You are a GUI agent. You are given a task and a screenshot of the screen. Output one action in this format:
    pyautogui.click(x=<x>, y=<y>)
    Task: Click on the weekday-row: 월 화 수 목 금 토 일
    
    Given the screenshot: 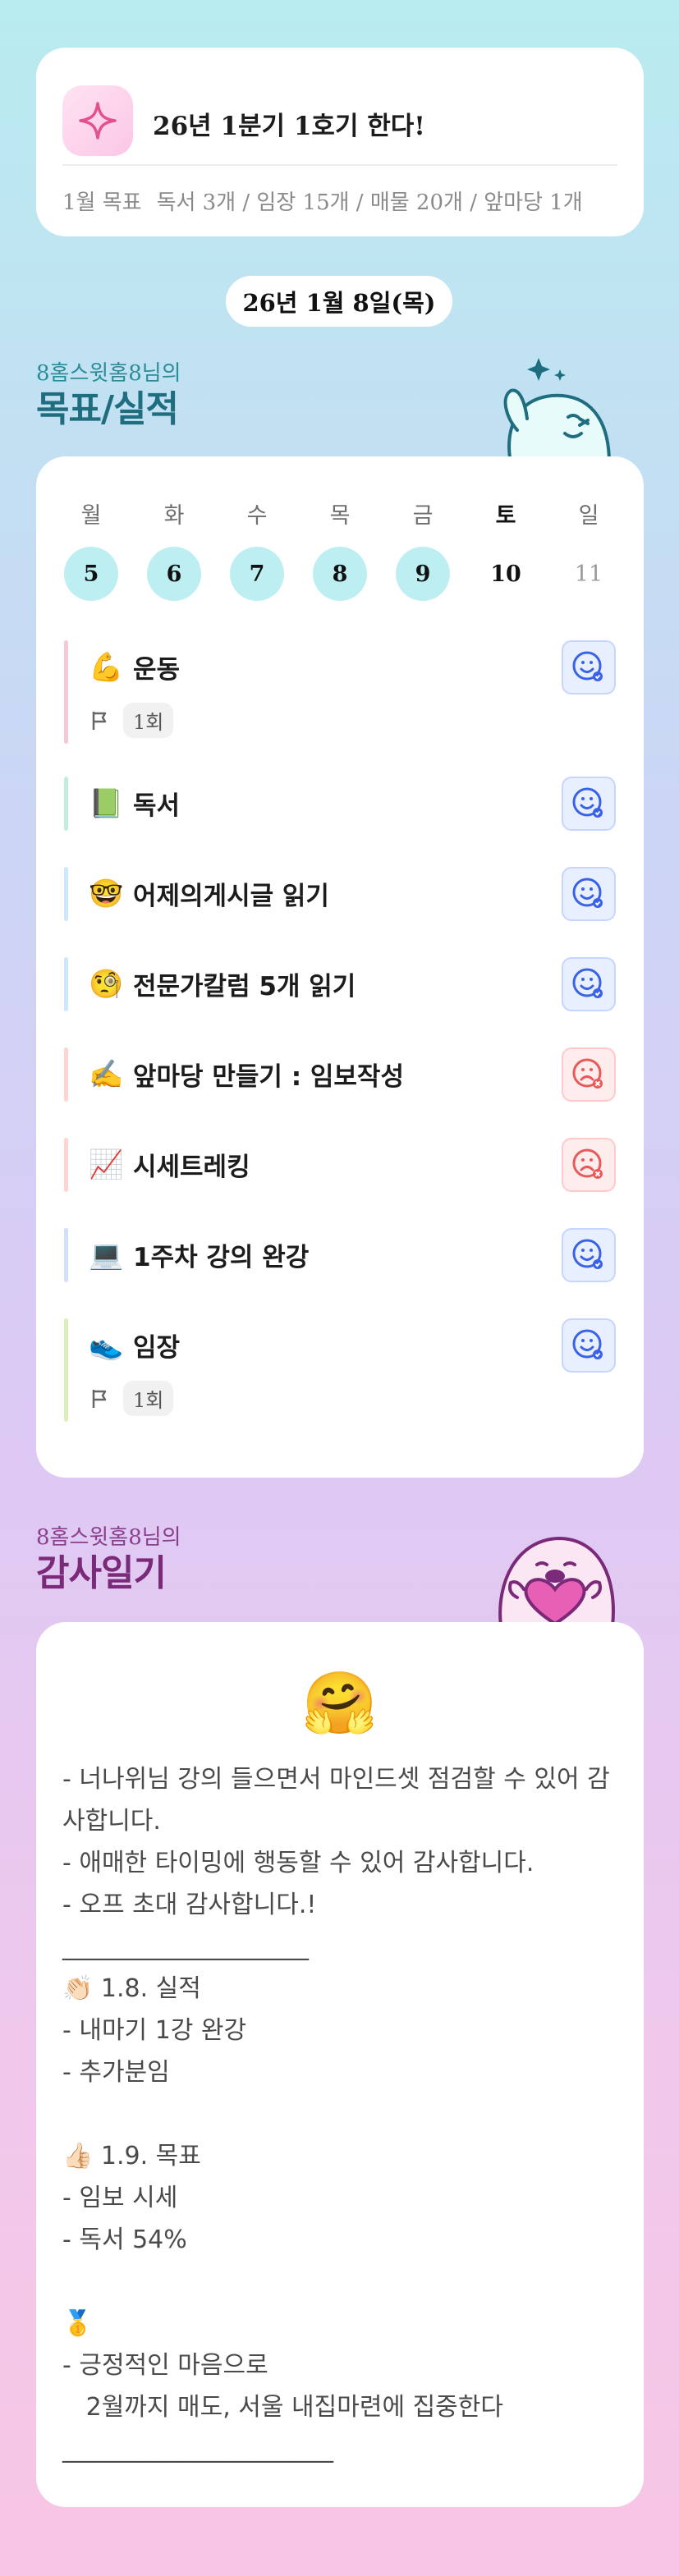 What is the action you would take?
    pyautogui.click(x=340, y=513)
    